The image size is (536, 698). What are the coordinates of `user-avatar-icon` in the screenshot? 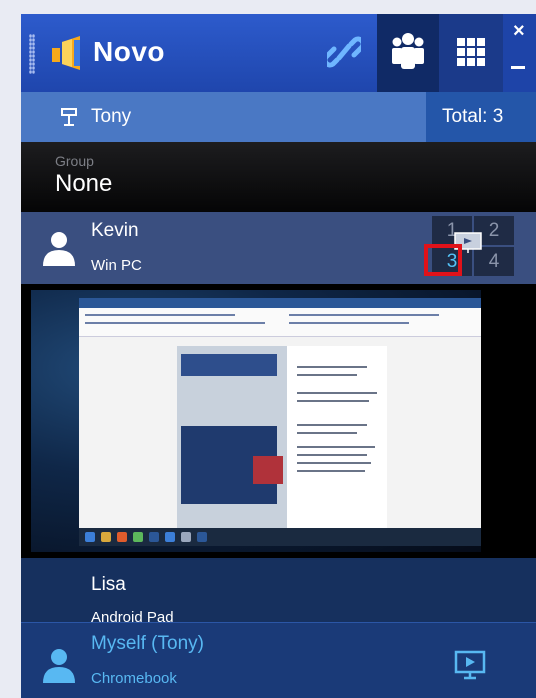 It's located at (59, 249).